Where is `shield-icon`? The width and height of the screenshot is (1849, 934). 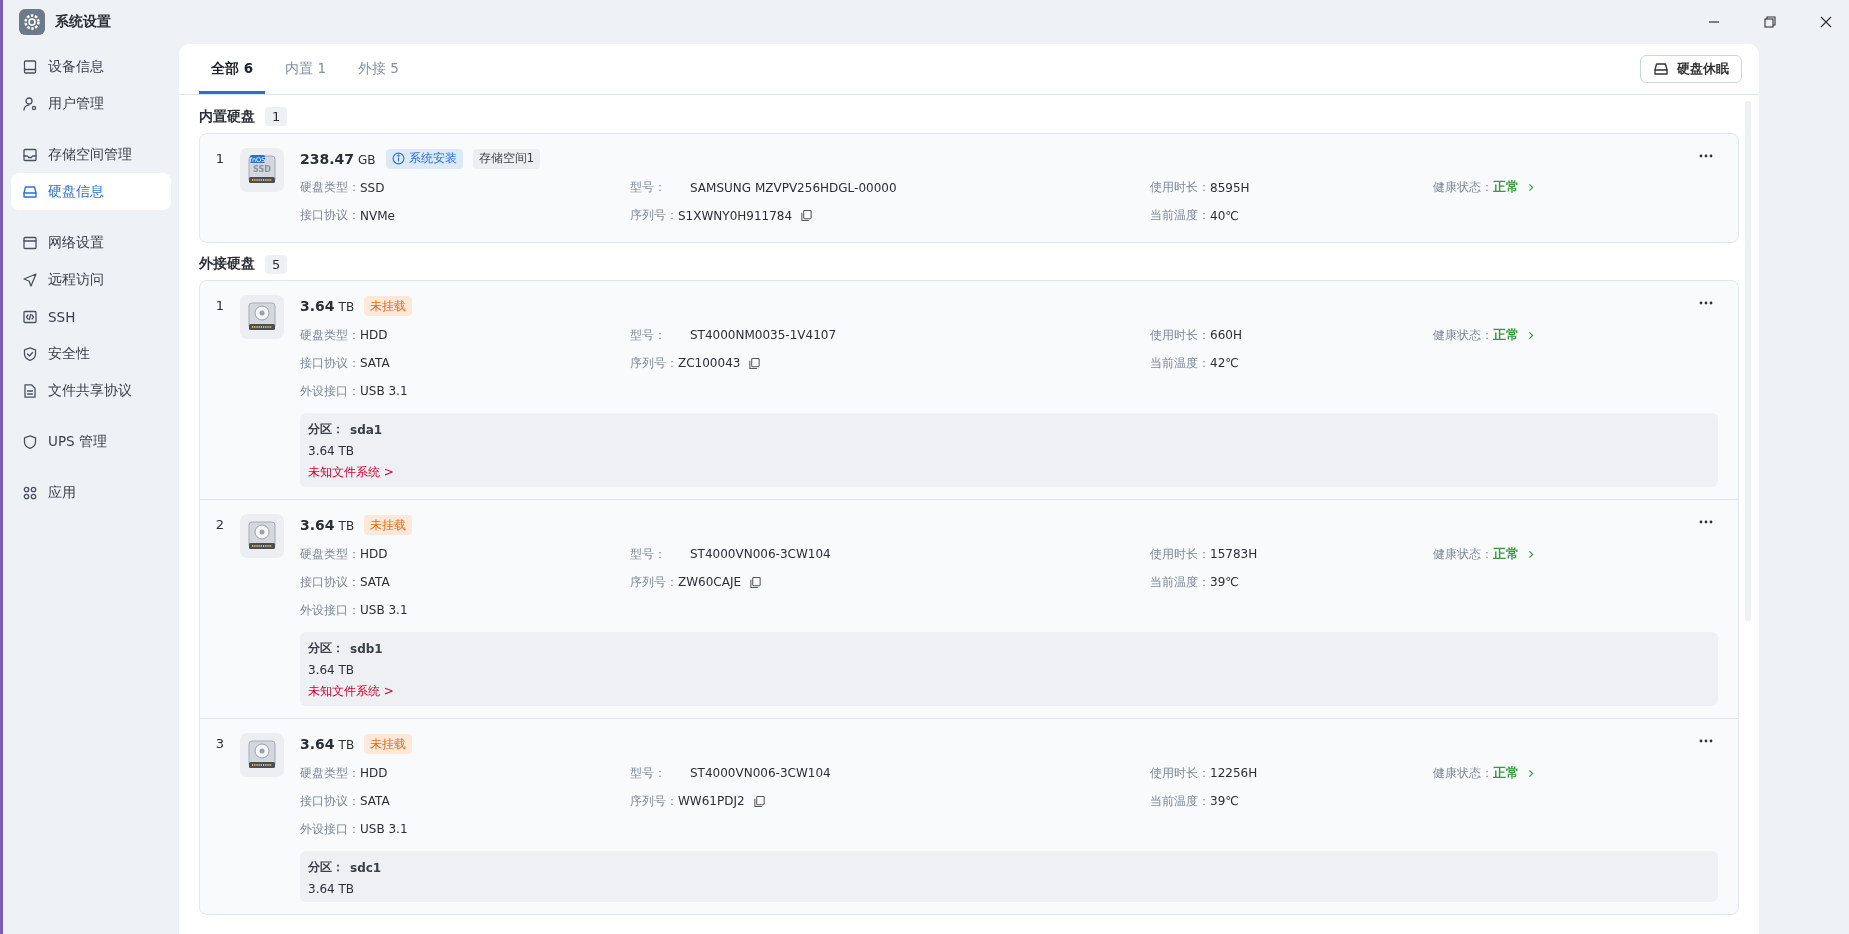 shield-icon is located at coordinates (30, 441).